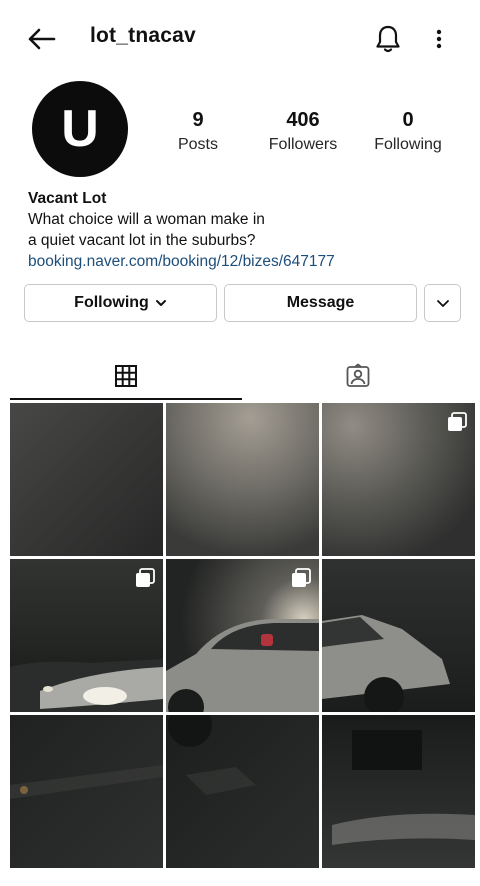 Image resolution: width=480 pixels, height=886 pixels. I want to click on message-button: Message, so click(320, 303).